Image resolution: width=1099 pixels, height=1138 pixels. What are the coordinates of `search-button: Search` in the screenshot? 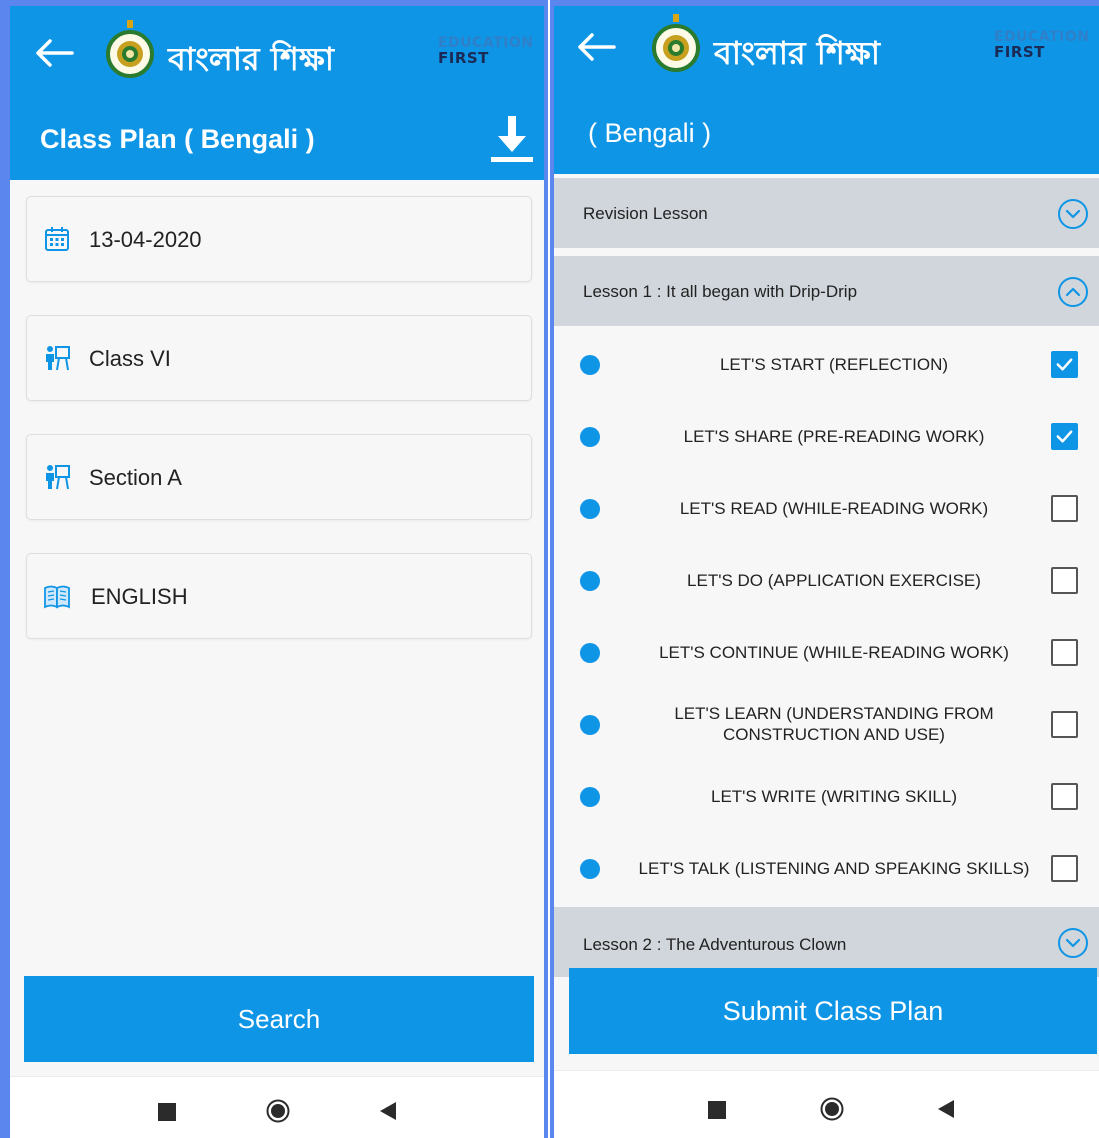 It's located at (279, 1019).